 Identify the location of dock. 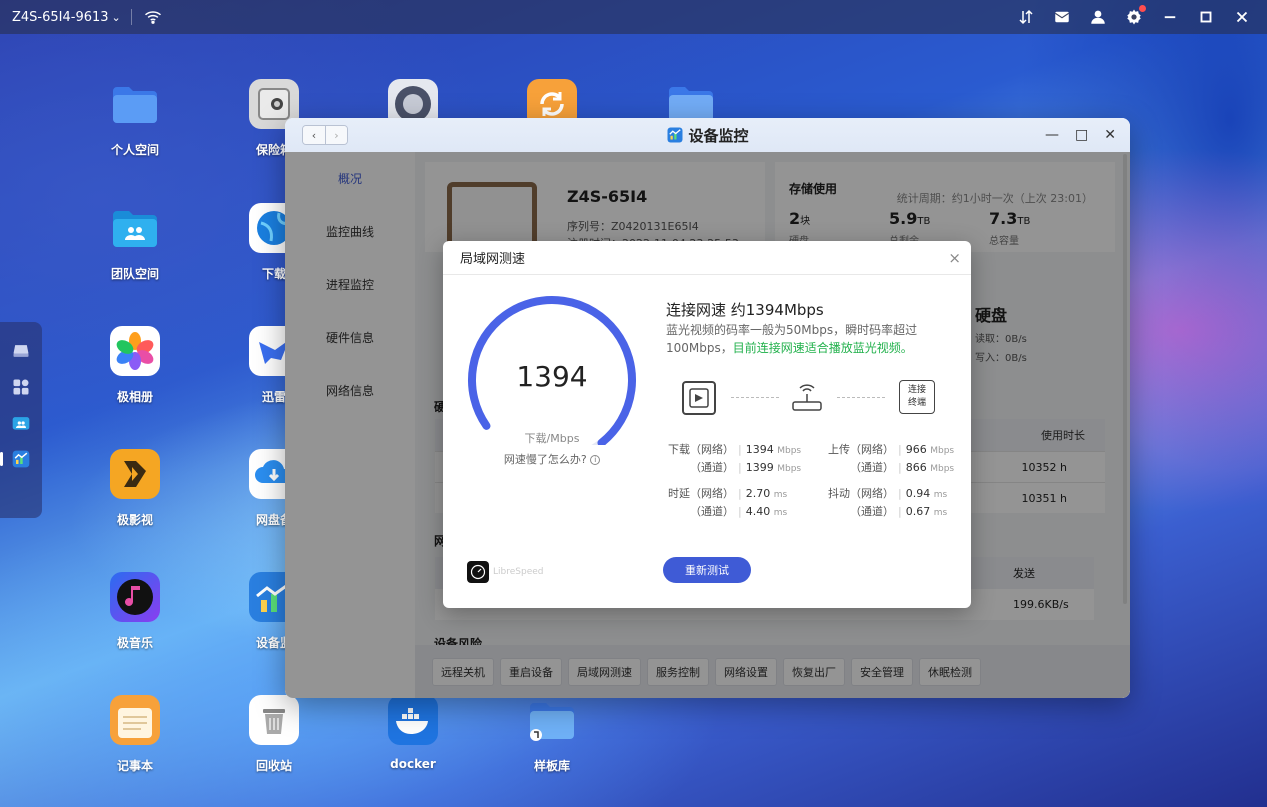
(21, 420).